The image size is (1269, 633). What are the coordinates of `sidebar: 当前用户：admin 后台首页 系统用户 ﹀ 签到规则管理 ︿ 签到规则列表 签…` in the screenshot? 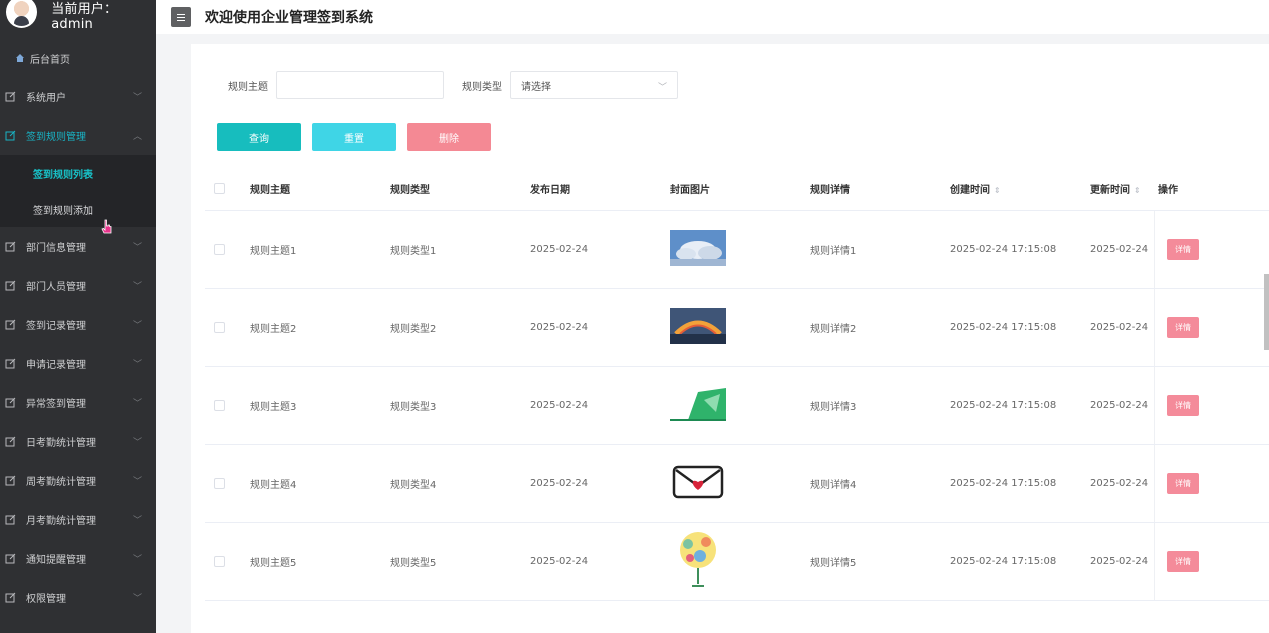 It's located at (78, 316).